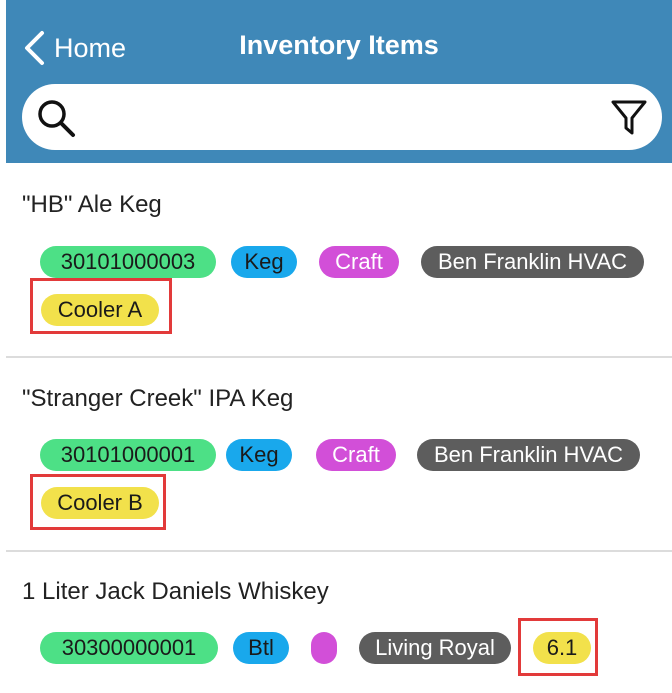  Describe the element at coordinates (324, 648) in the screenshot. I see `item-category-tag` at that location.